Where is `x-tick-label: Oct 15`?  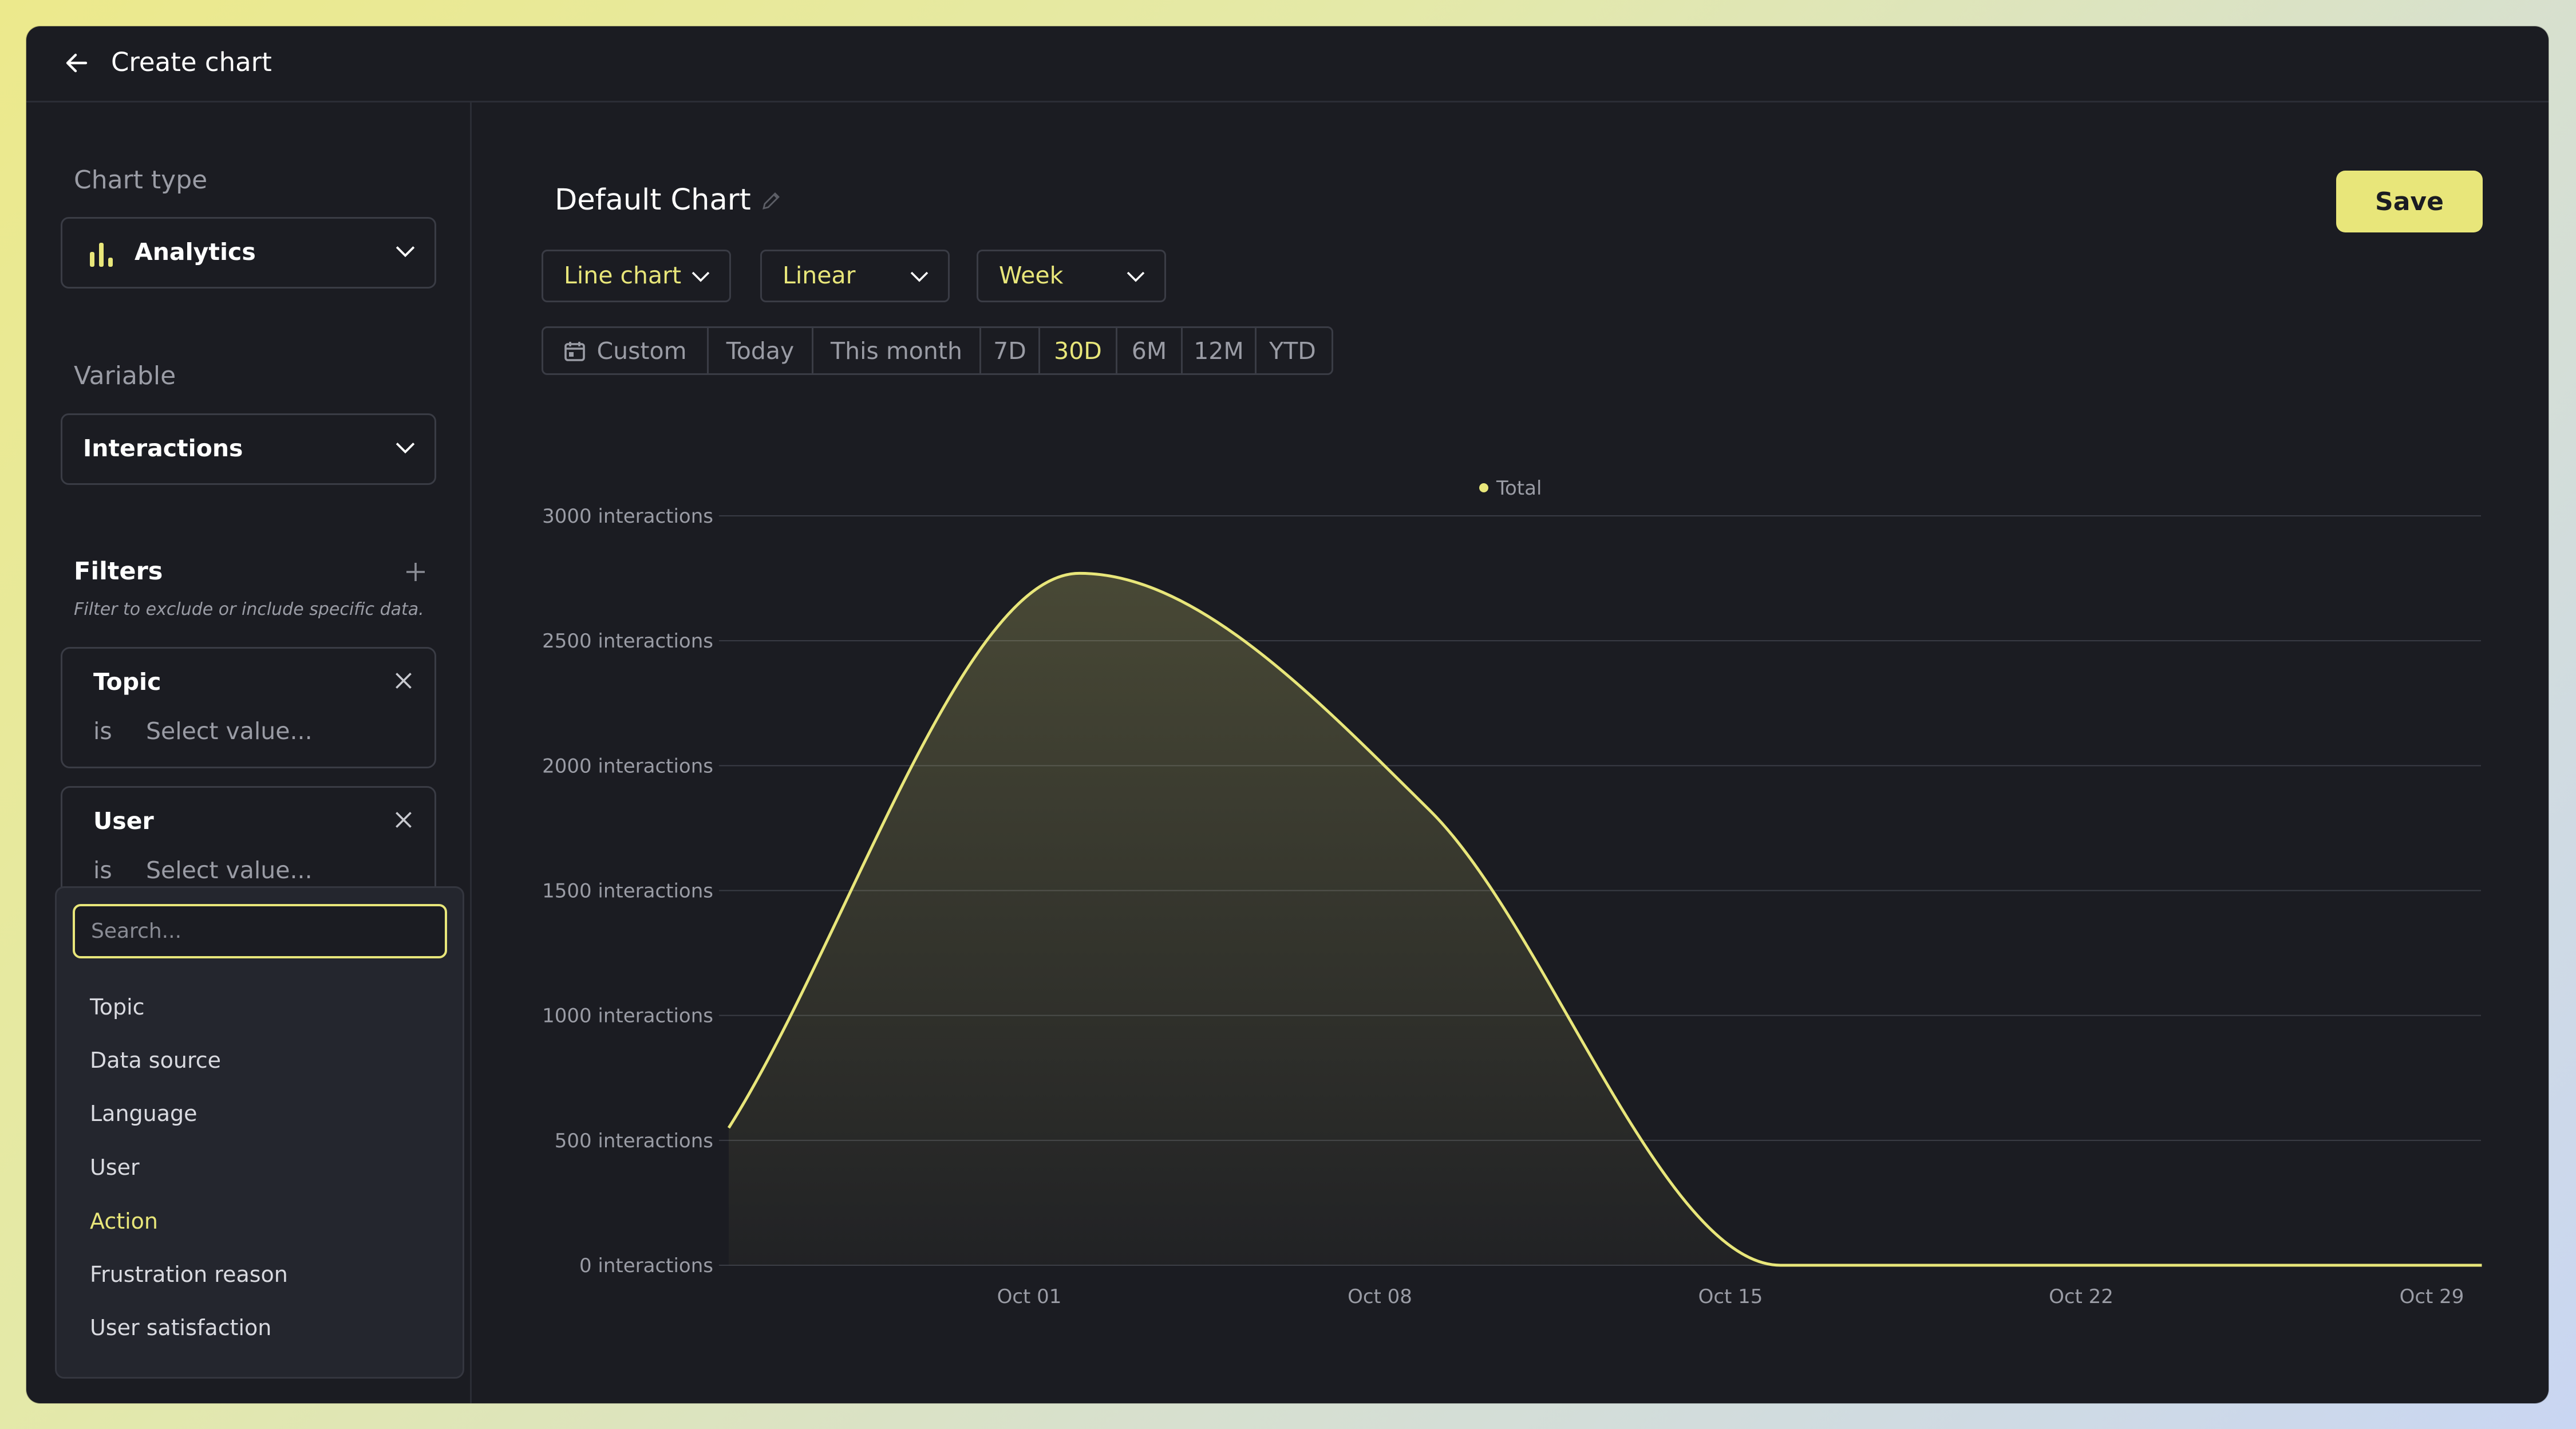 x-tick-label: Oct 15 is located at coordinates (1730, 1296).